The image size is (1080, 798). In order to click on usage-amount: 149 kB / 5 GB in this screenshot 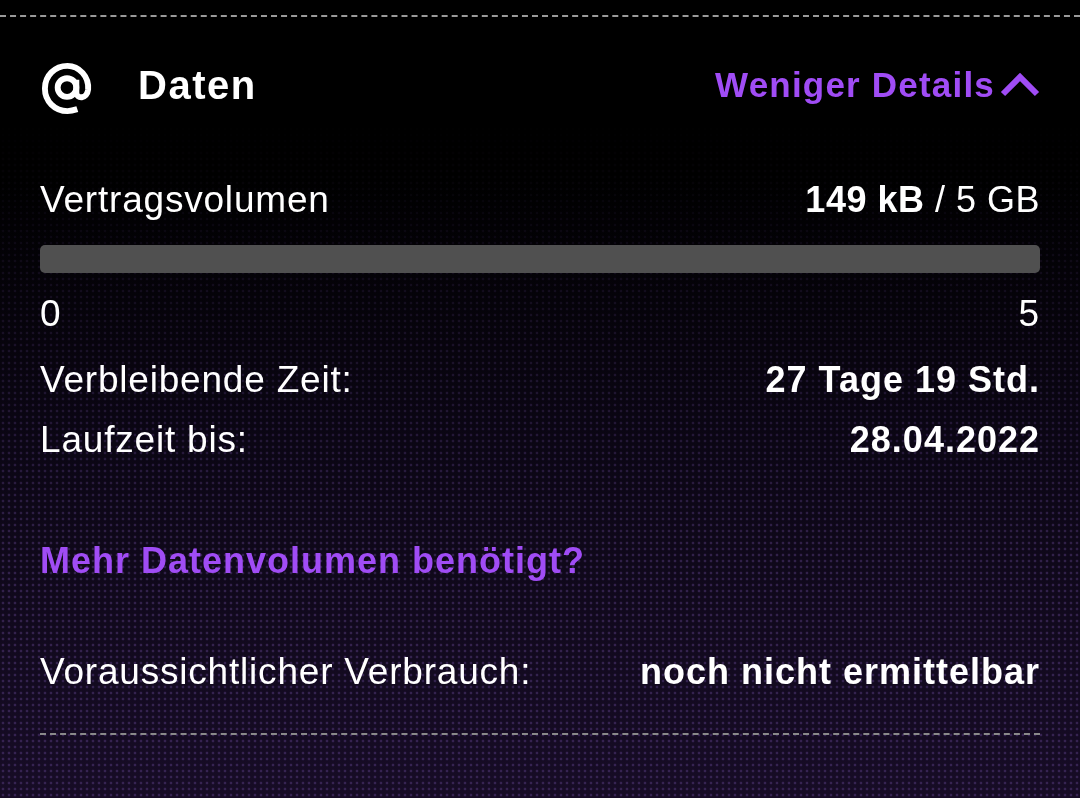, I will do `click(922, 200)`.